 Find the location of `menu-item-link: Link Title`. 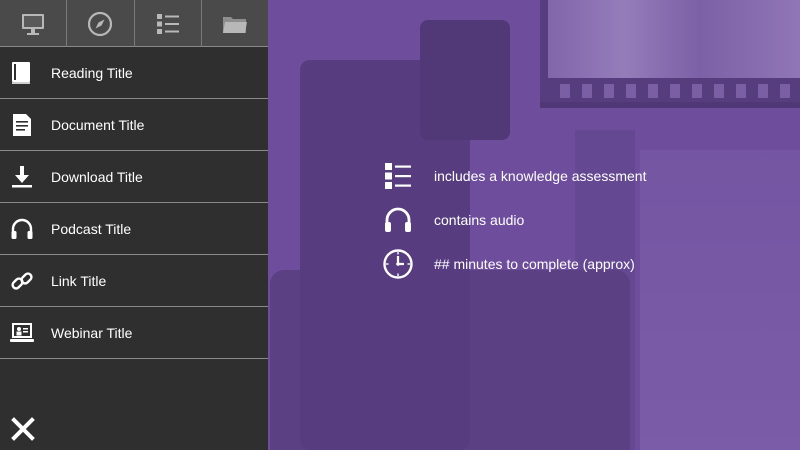

menu-item-link: Link Title is located at coordinates (134, 281).